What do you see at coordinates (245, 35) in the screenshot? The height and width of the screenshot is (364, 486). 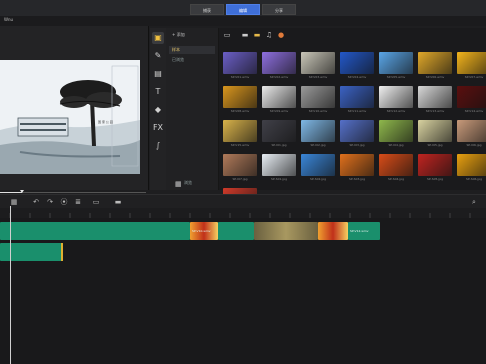 I see `video-filter-icon: ▬` at bounding box center [245, 35].